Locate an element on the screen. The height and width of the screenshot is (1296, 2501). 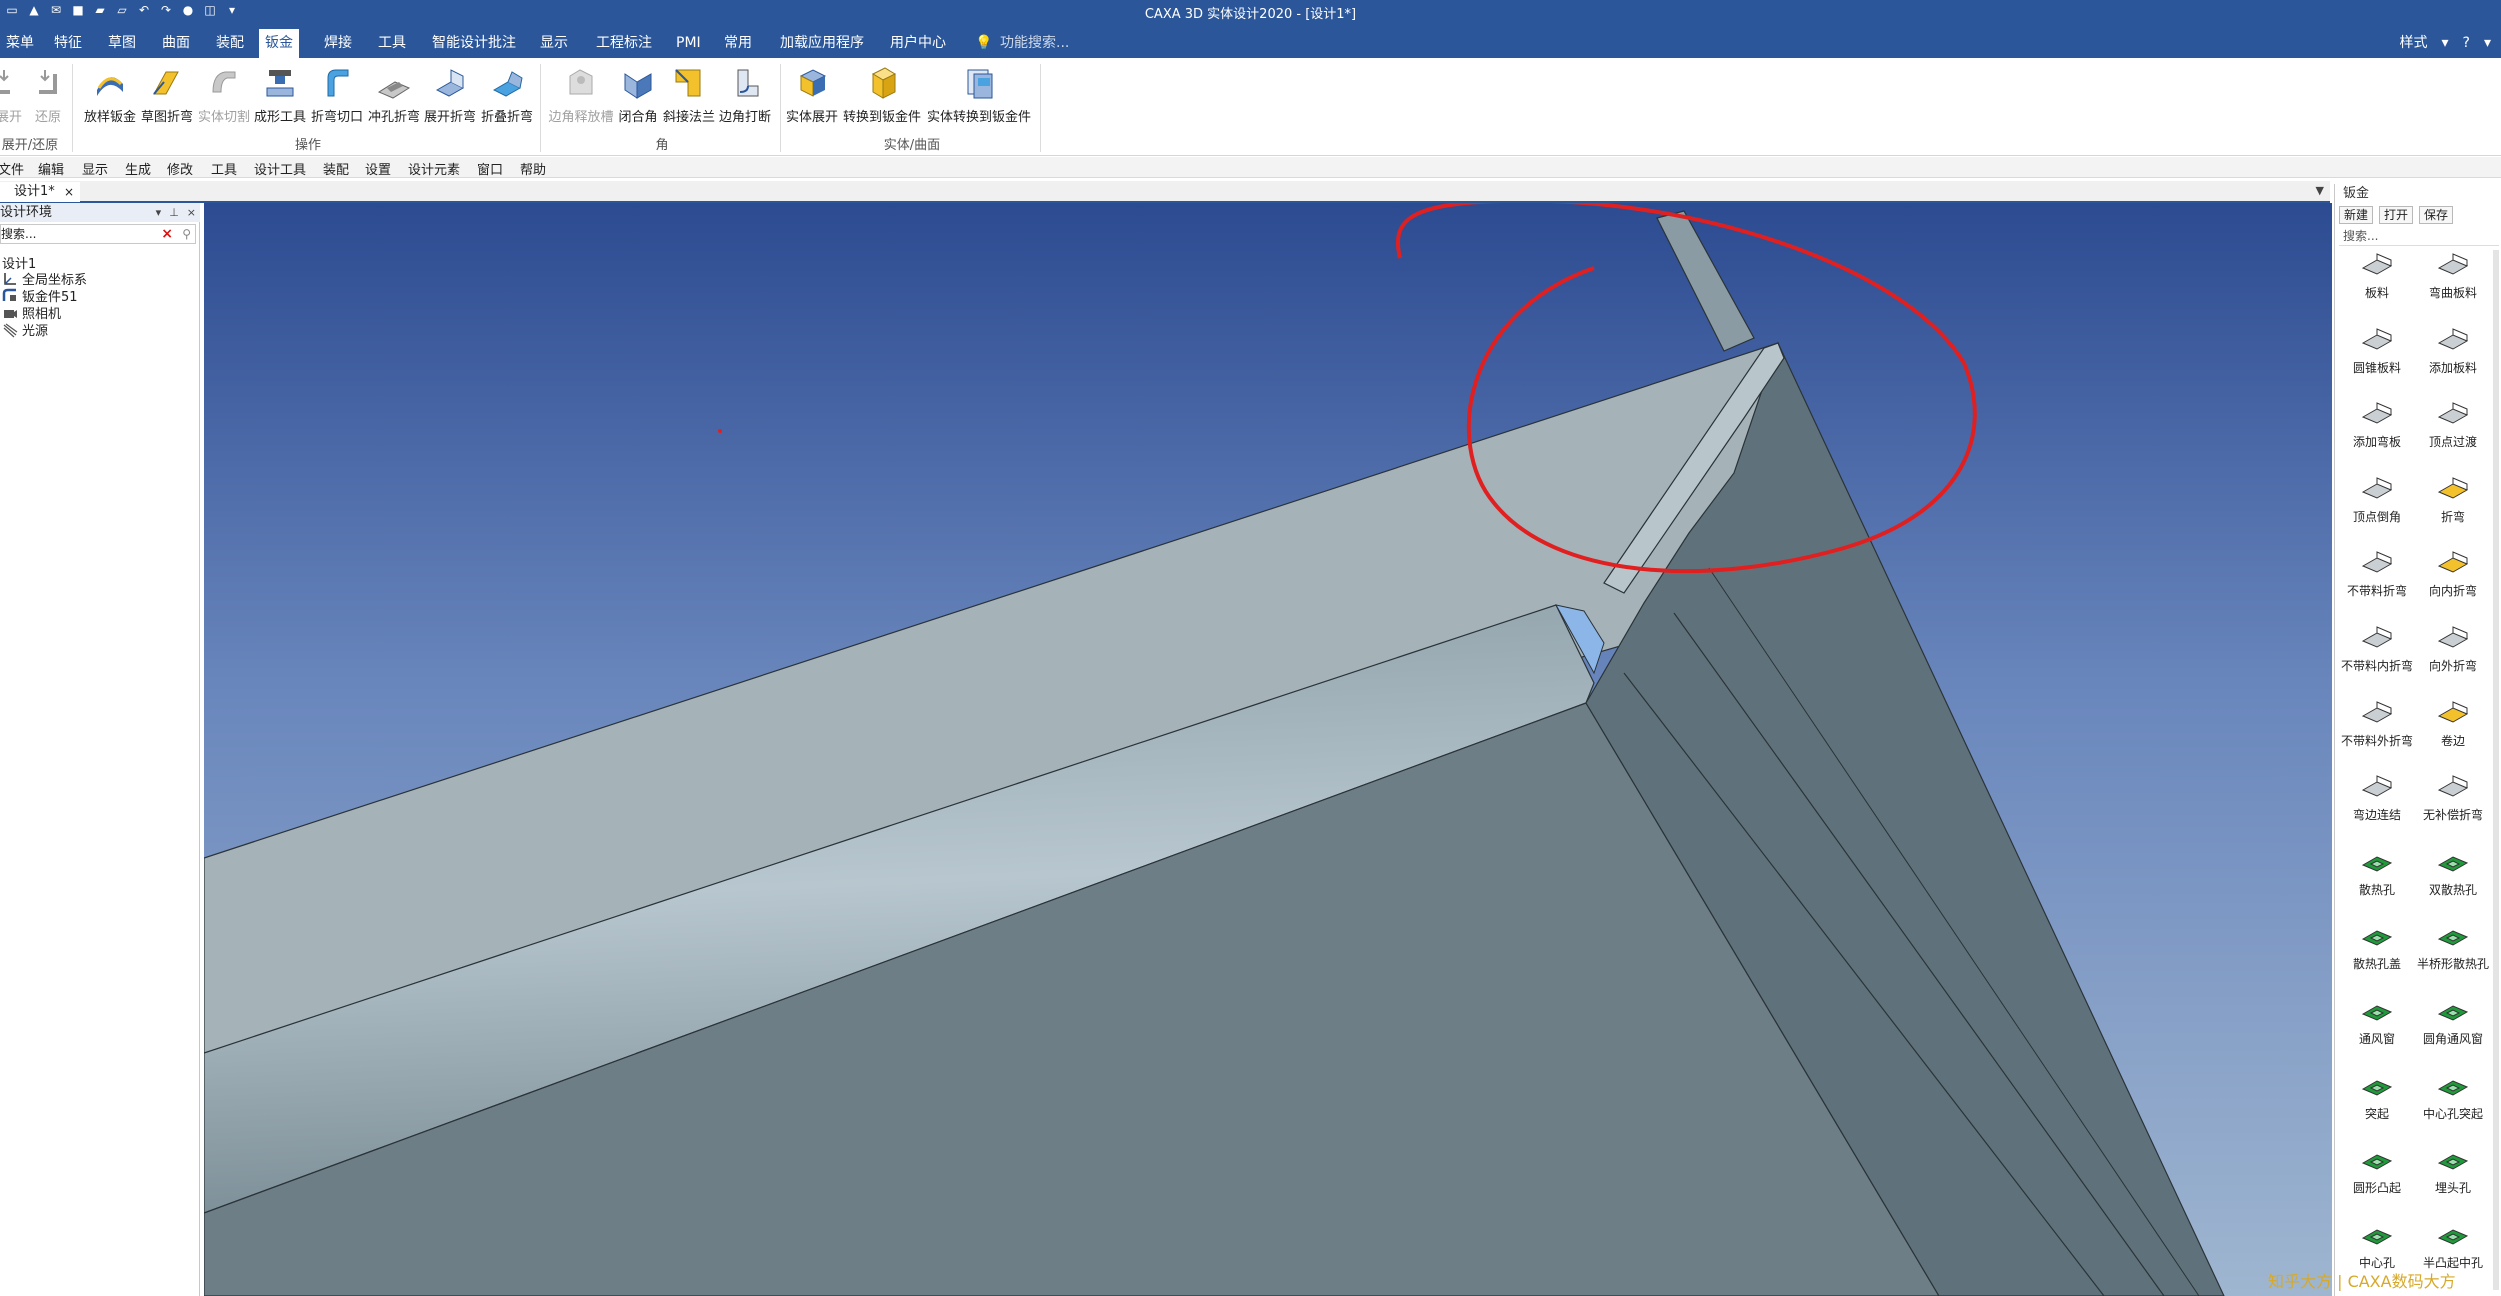
library-item: 添加弯板 is located at coordinates (2377, 424).